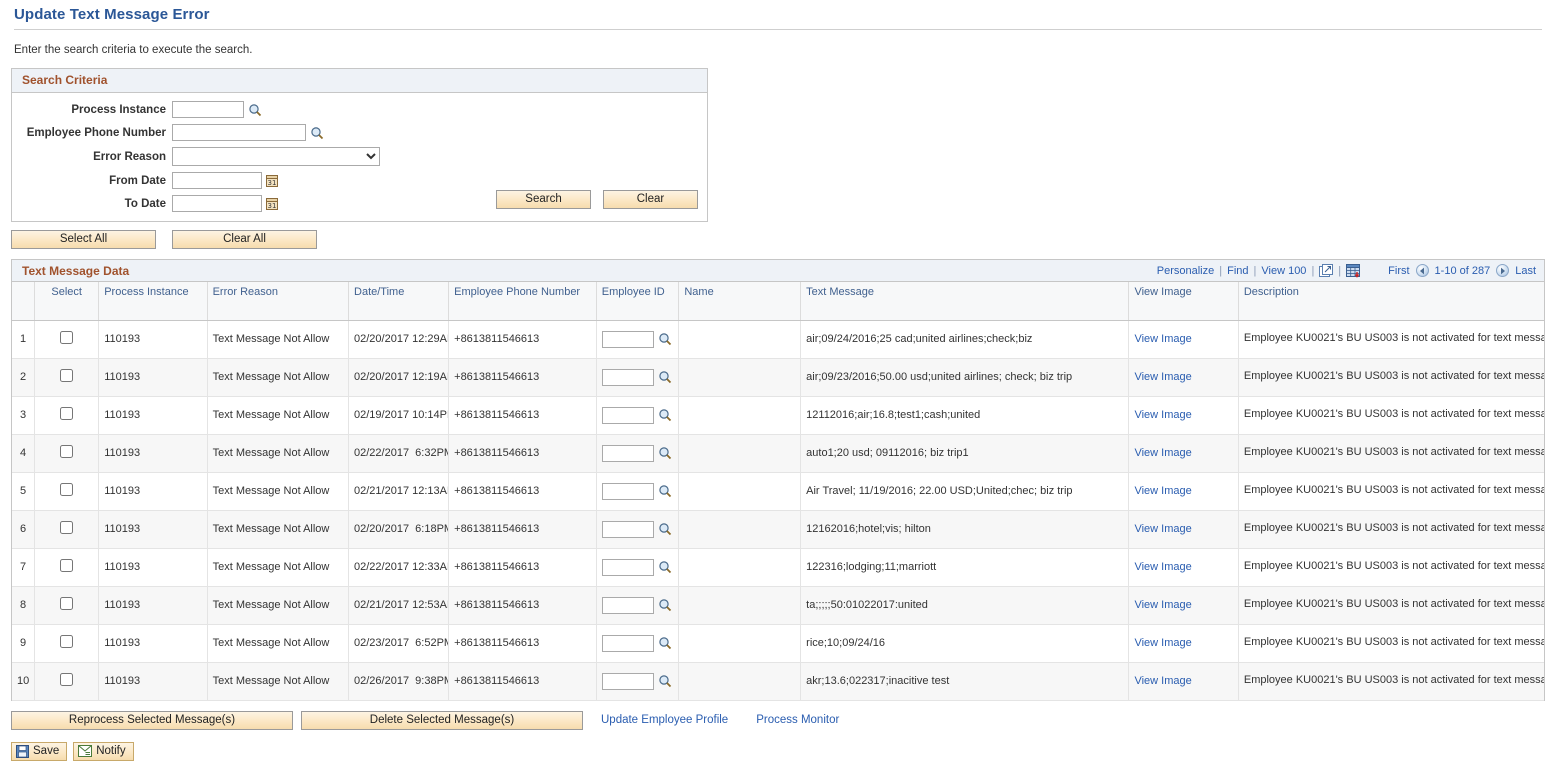 The width and height of the screenshot is (1556, 775). What do you see at coordinates (1237, 271) in the screenshot?
I see `find-link: Find` at bounding box center [1237, 271].